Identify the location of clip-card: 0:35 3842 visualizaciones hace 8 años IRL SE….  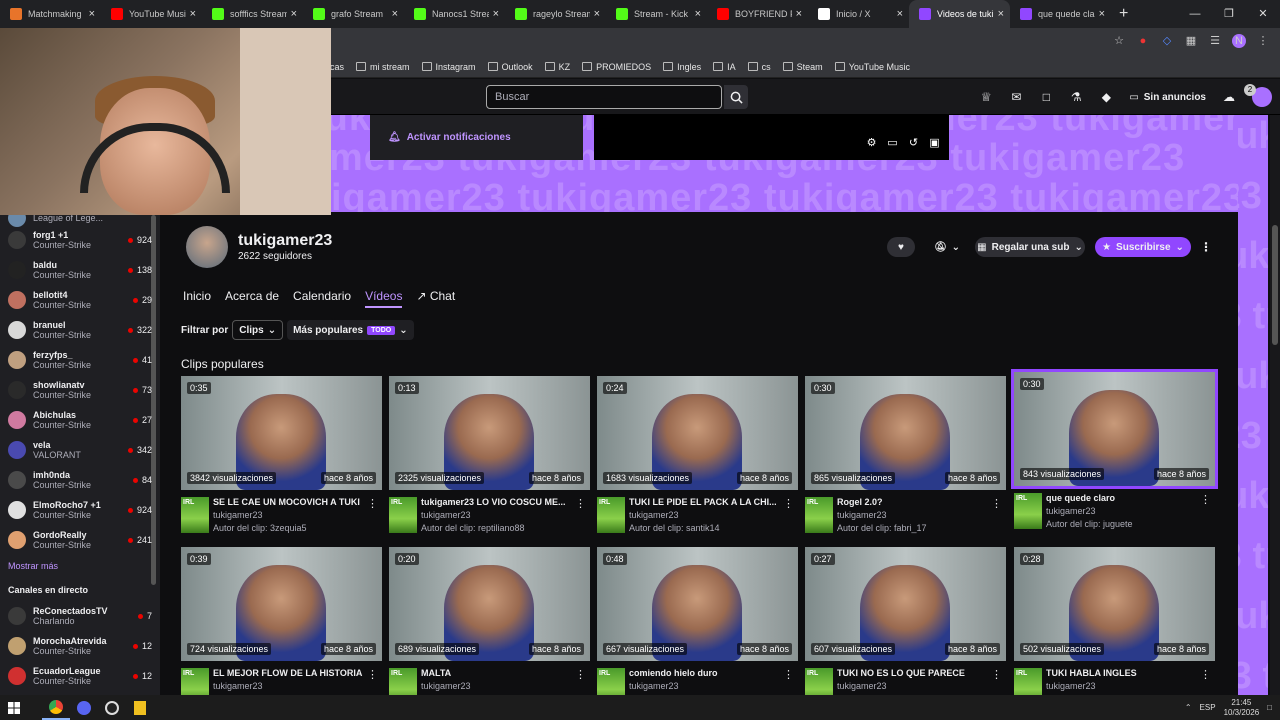
(281, 456).